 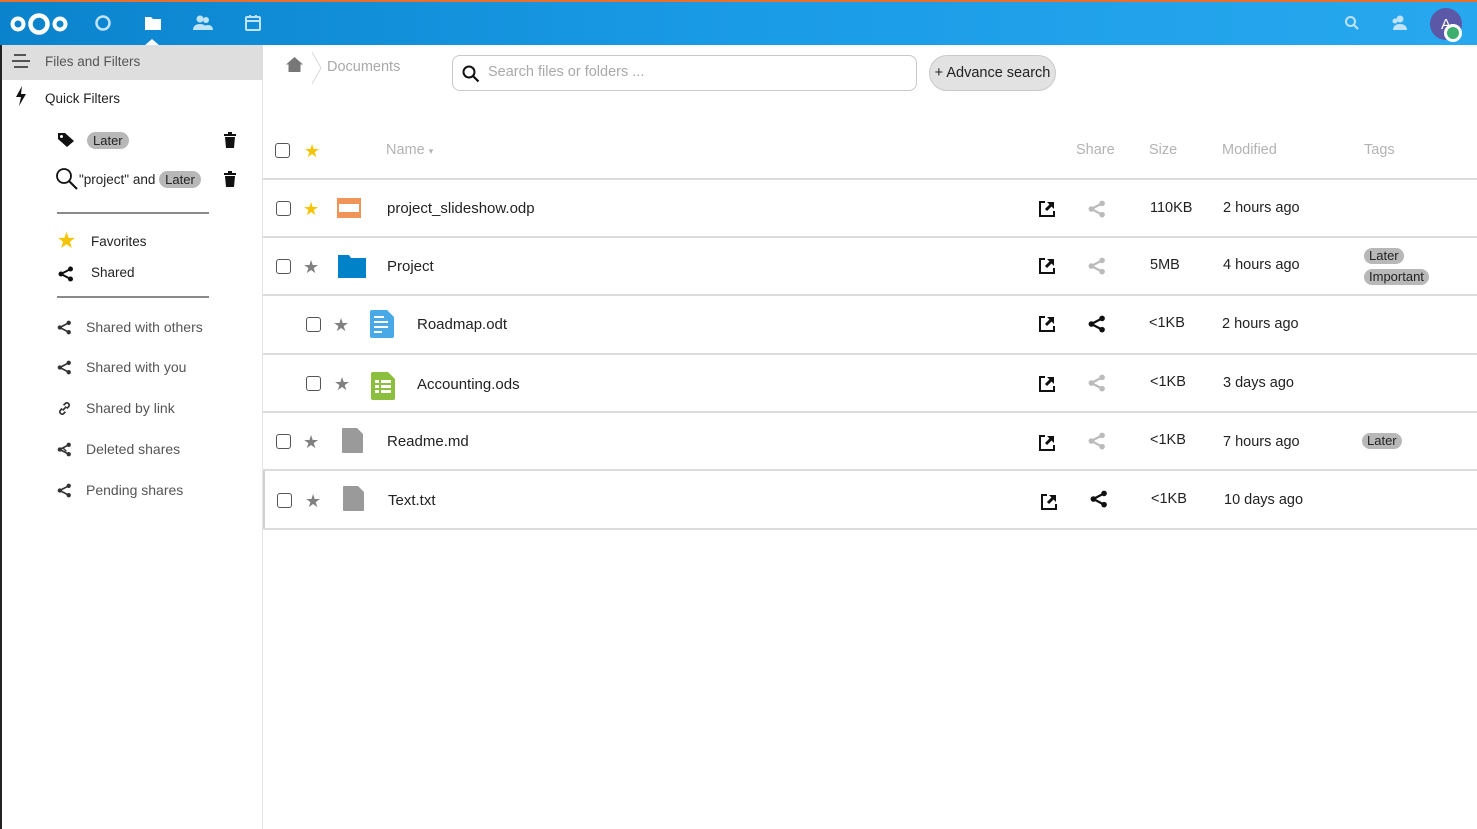 I want to click on file-name: Text.txt, so click(x=412, y=500).